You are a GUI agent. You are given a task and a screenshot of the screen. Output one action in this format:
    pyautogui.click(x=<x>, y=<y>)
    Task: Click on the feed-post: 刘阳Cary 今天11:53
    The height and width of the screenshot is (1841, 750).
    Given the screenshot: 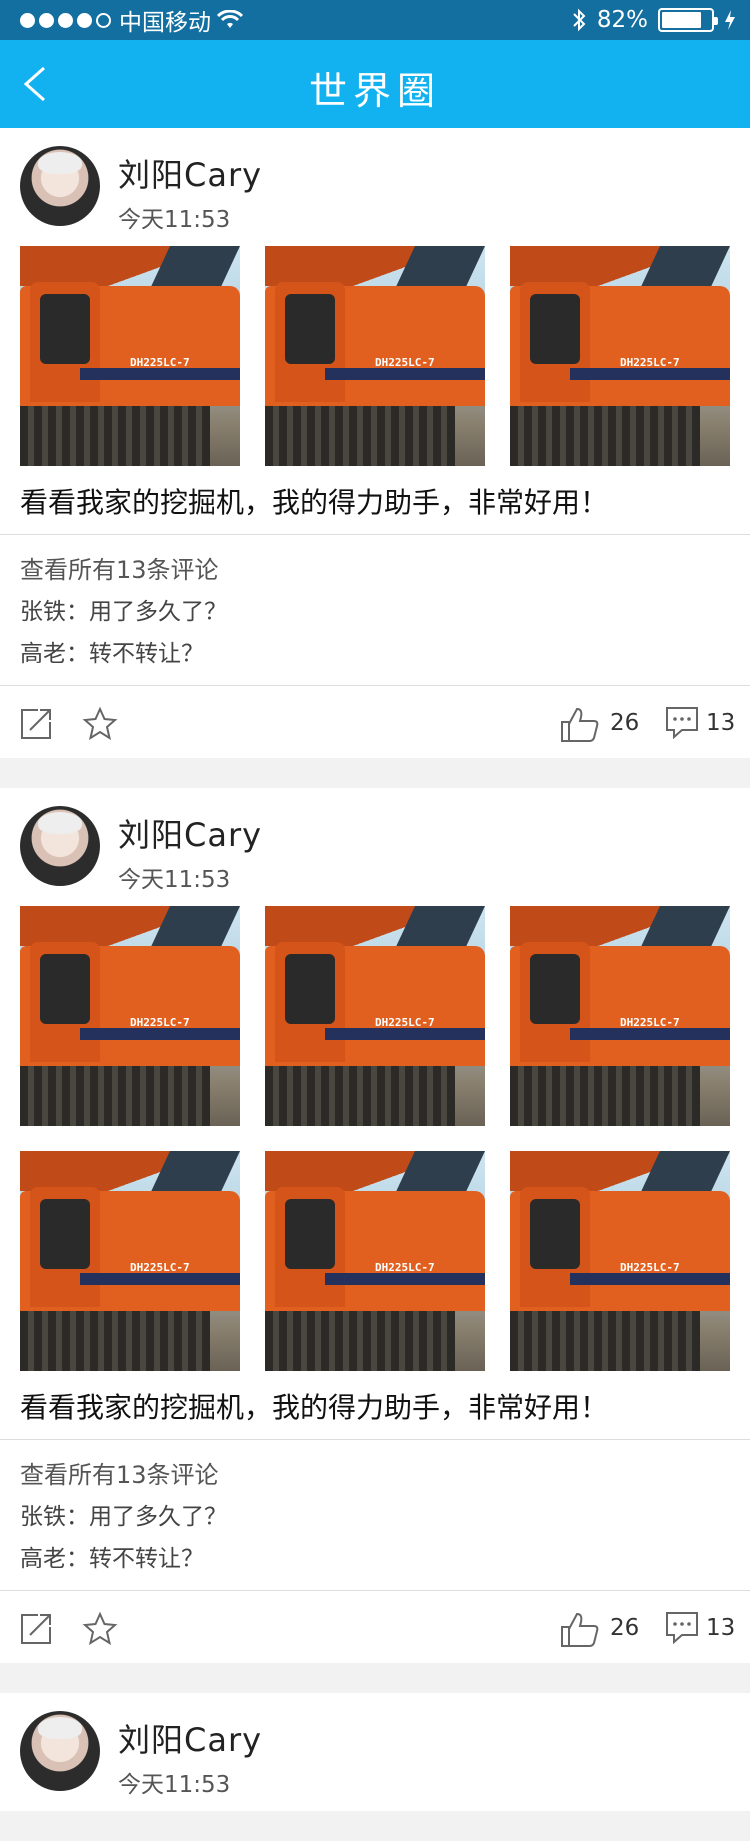 What is the action you would take?
    pyautogui.click(x=375, y=1752)
    